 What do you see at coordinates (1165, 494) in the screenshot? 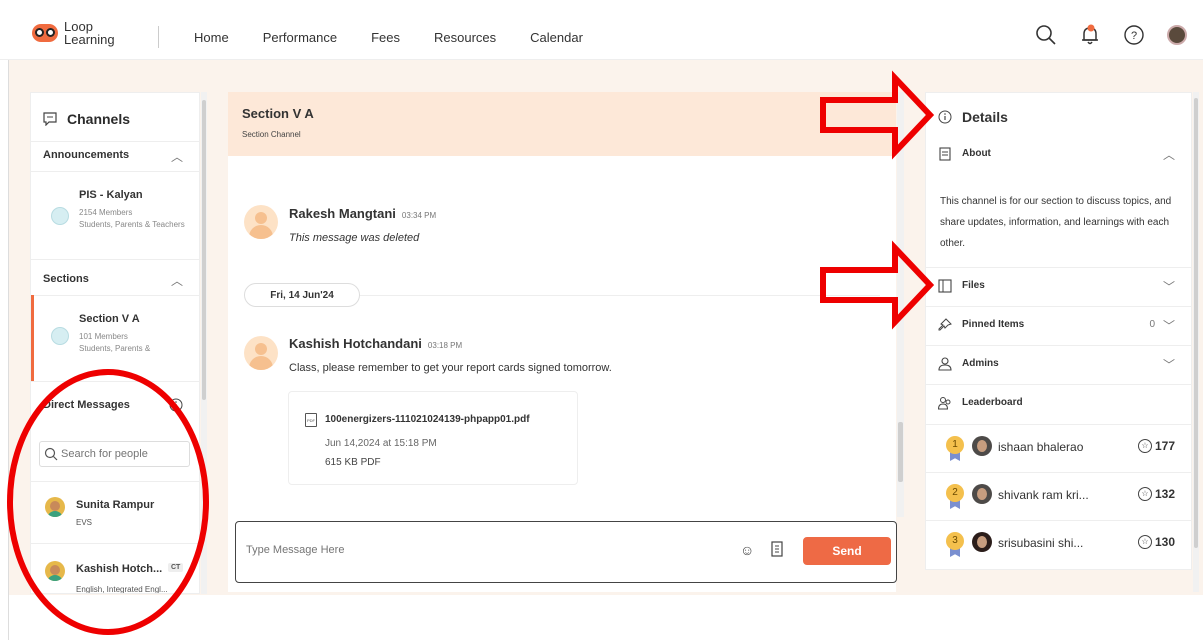
I see `leader-score: 132` at bounding box center [1165, 494].